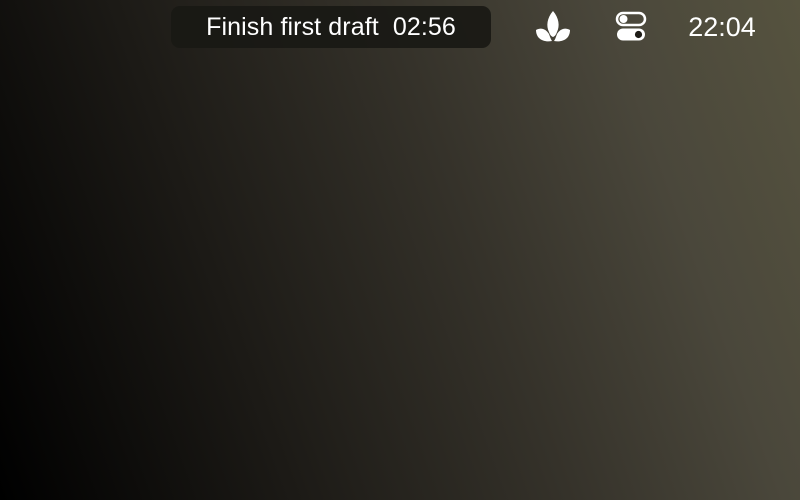  I want to click on control-center-icon, so click(631, 27).